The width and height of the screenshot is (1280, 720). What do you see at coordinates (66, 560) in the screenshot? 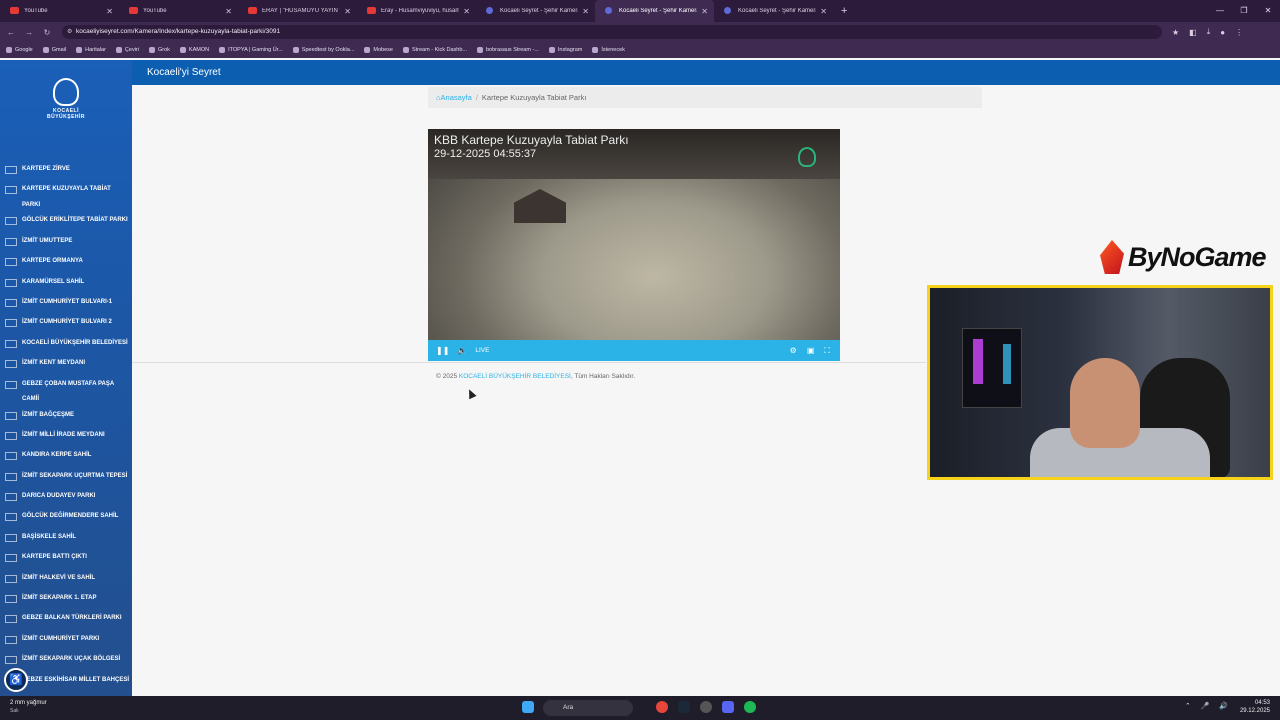
I see `sidebar-camera-item: KARTEPE BATTI ÇIKTI` at bounding box center [66, 560].